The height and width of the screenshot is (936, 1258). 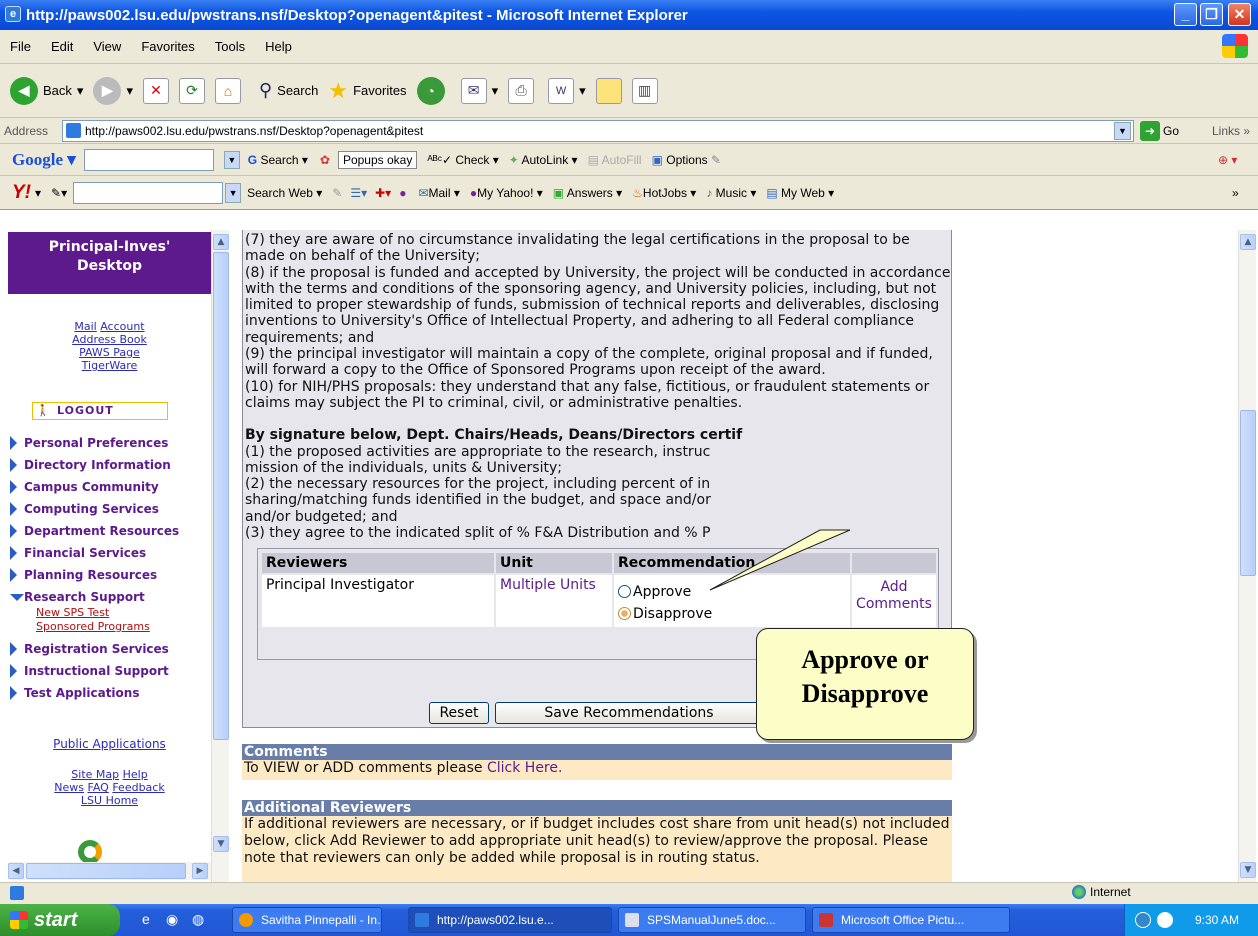 I want to click on favorites-button: ★ Favorites, so click(x=367, y=91).